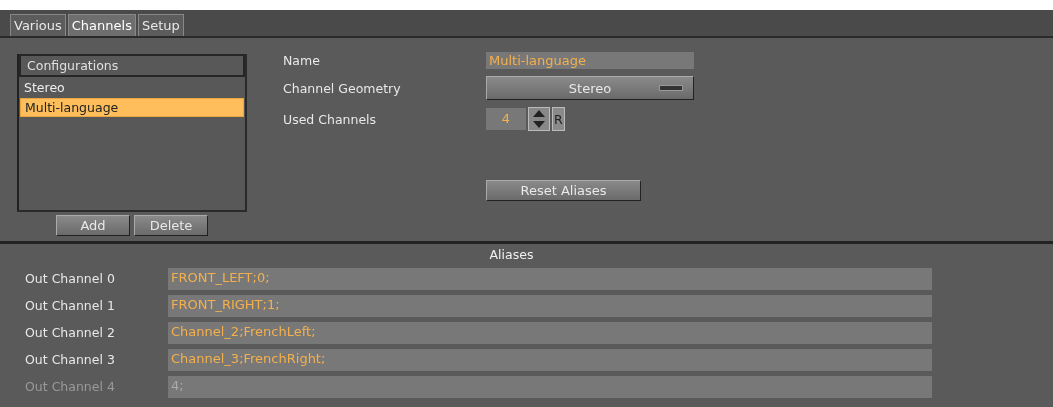  What do you see at coordinates (70, 305) in the screenshot?
I see `channel-label: Out Channel 1` at bounding box center [70, 305].